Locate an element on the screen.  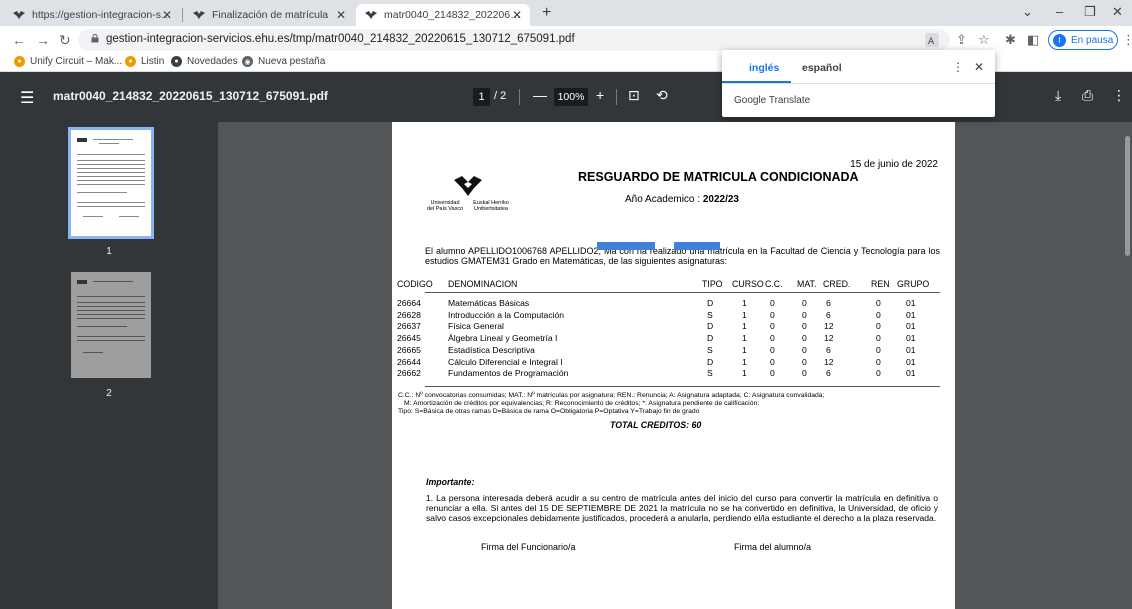
tab-pdf-active: matr0040_214832_20220615_130 ✕ is located at coordinates (443, 15).